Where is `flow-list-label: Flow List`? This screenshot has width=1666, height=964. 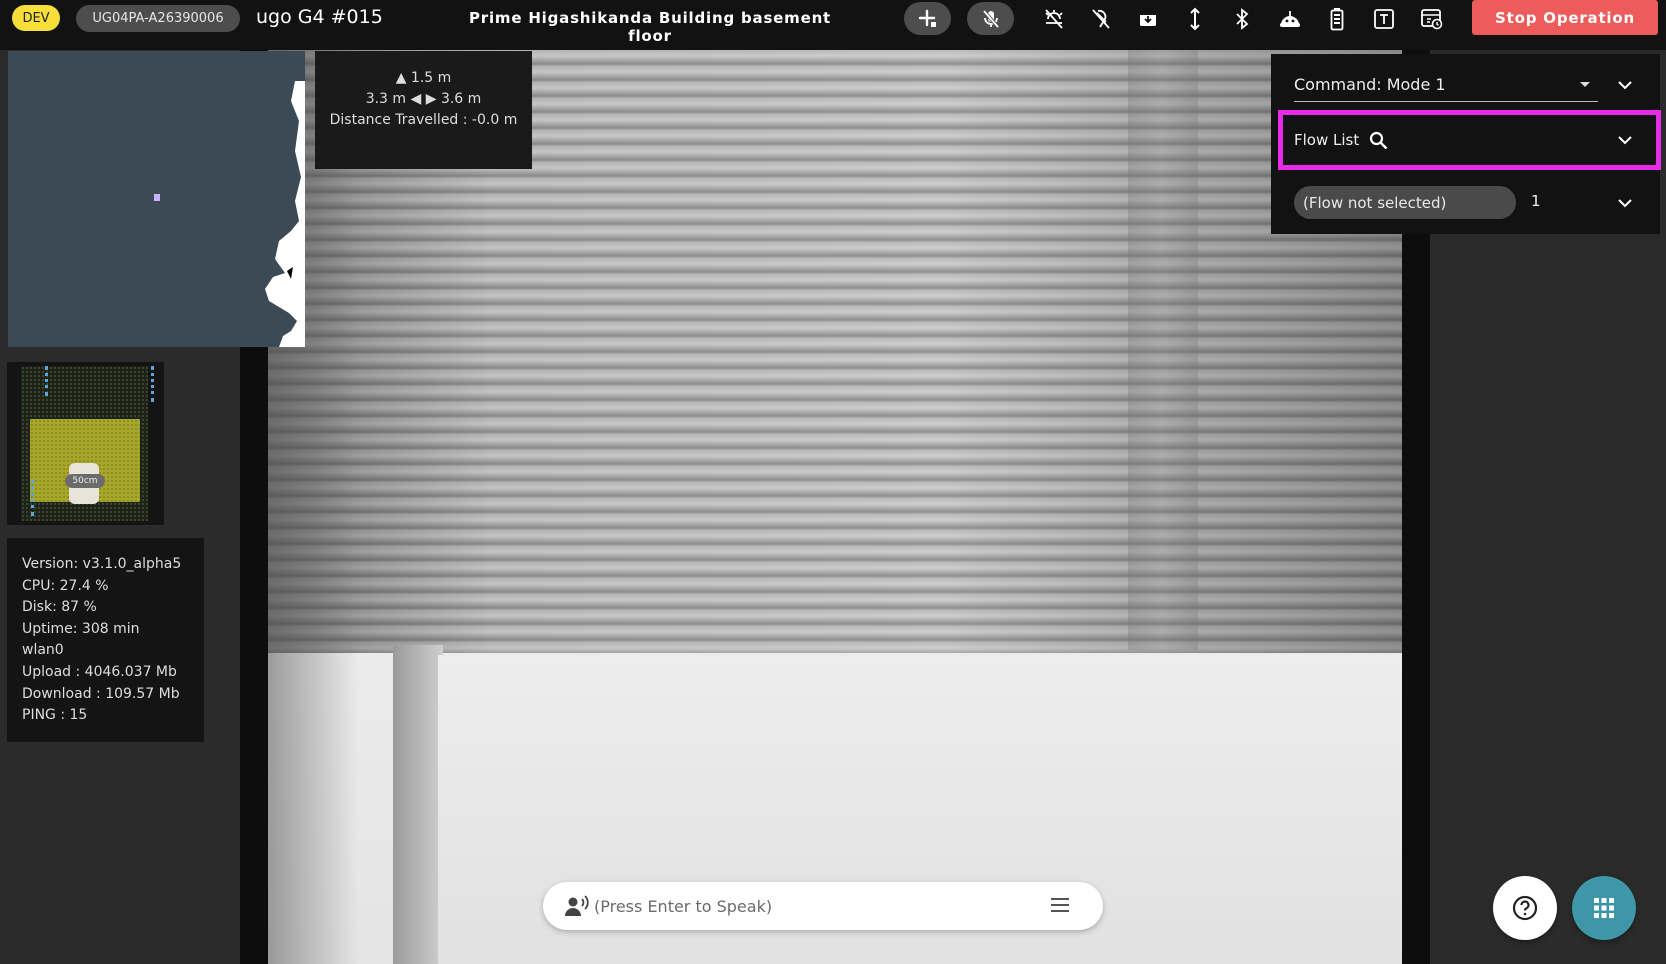
flow-list-label: Flow List is located at coordinates (1327, 140).